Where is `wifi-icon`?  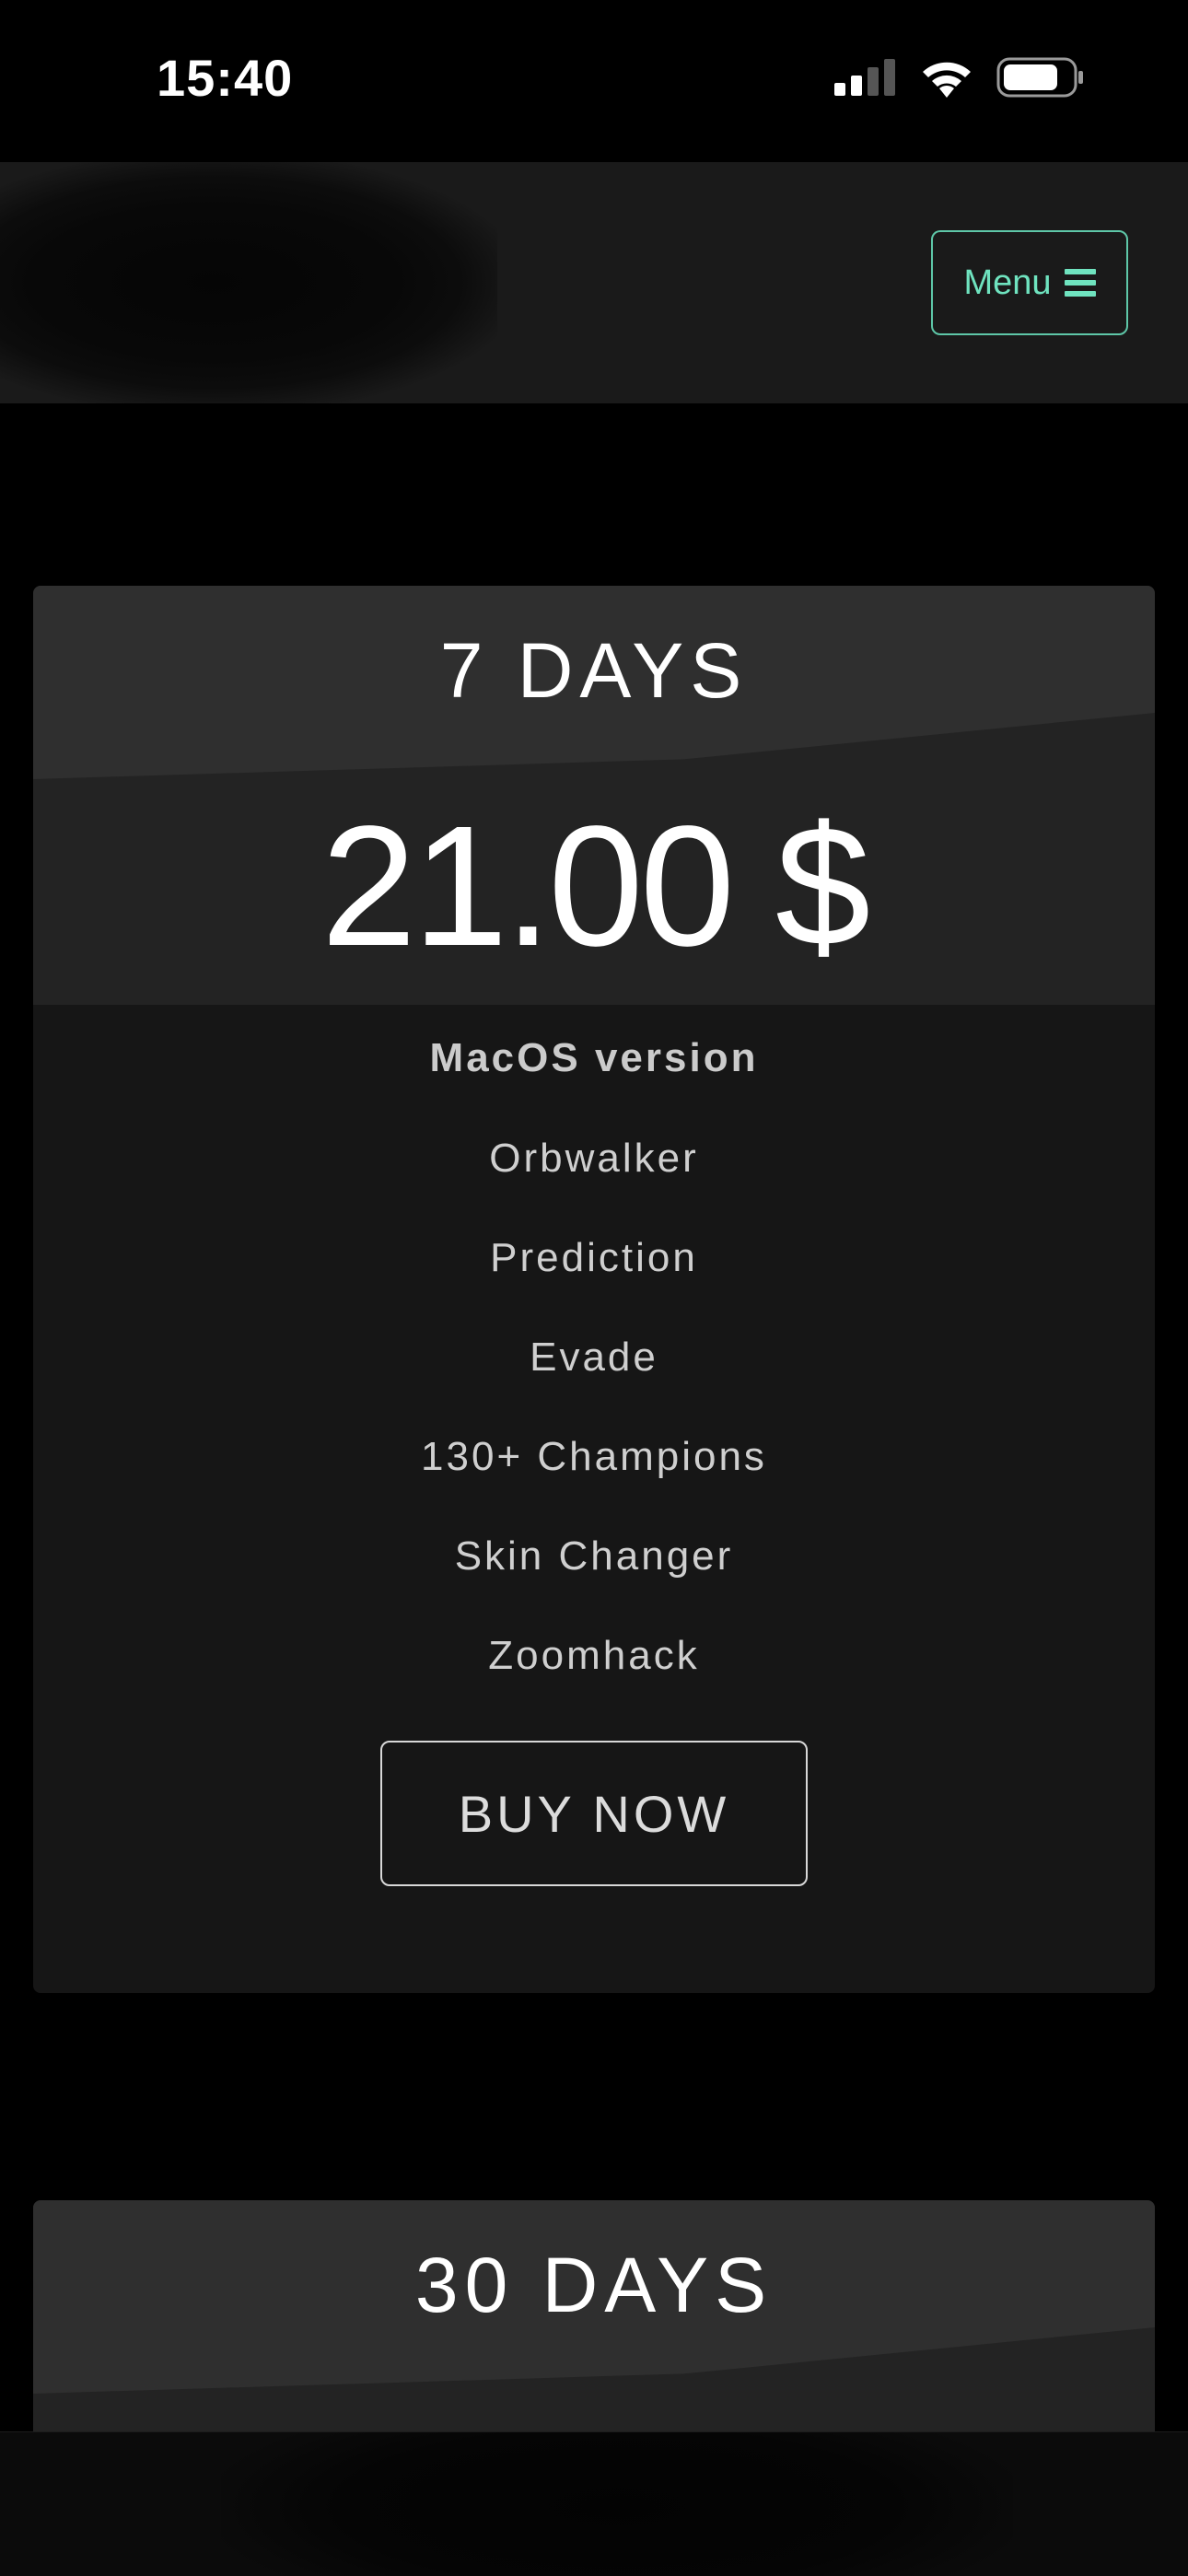
wifi-icon is located at coordinates (947, 80).